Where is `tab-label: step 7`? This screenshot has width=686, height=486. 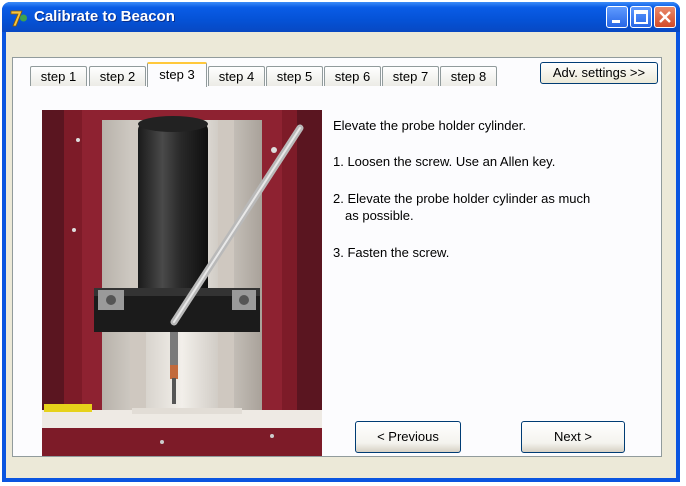 tab-label: step 7 is located at coordinates (410, 76).